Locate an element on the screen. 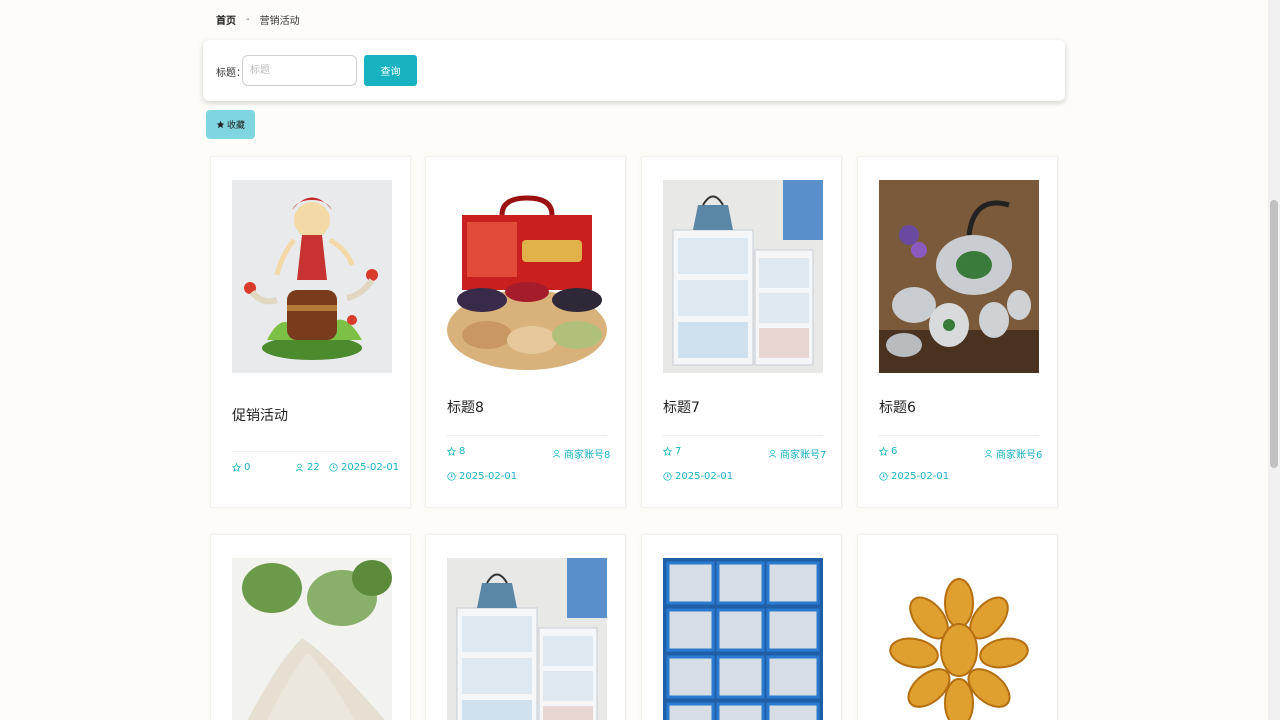  scrollbar-thumb is located at coordinates (1274, 334).